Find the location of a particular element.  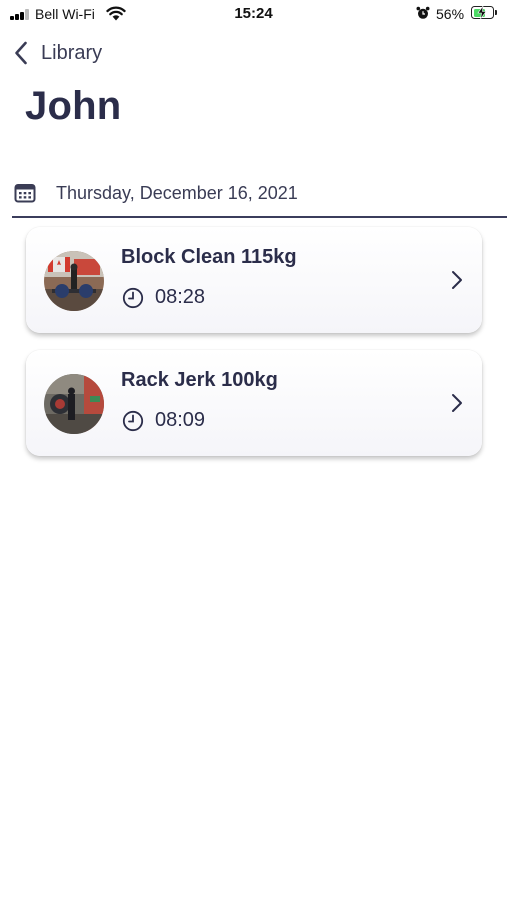

back-label: Library is located at coordinates (72, 52).